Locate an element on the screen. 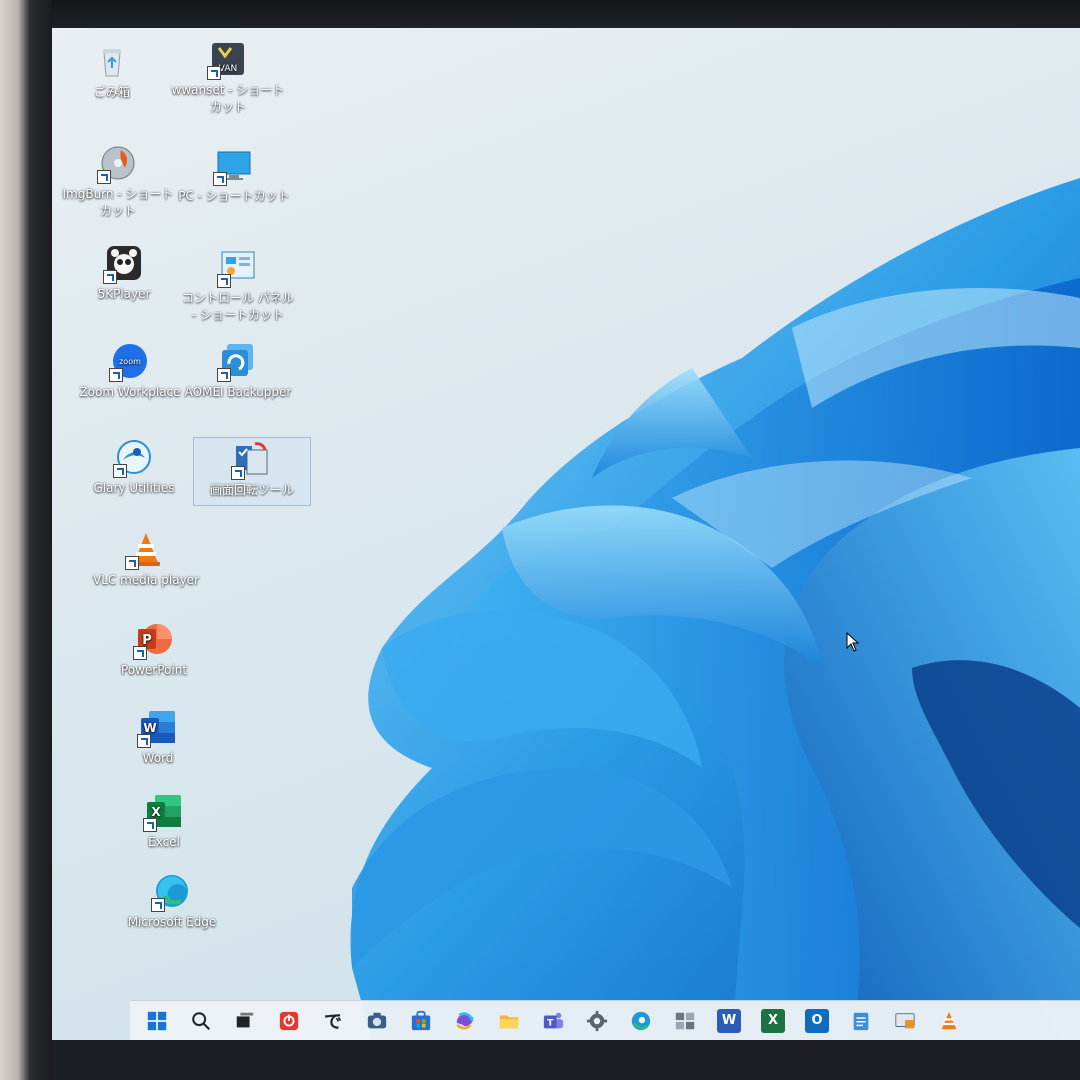 The width and height of the screenshot is (1080, 1080). taskbar-vlc-icon is located at coordinates (949, 1021).